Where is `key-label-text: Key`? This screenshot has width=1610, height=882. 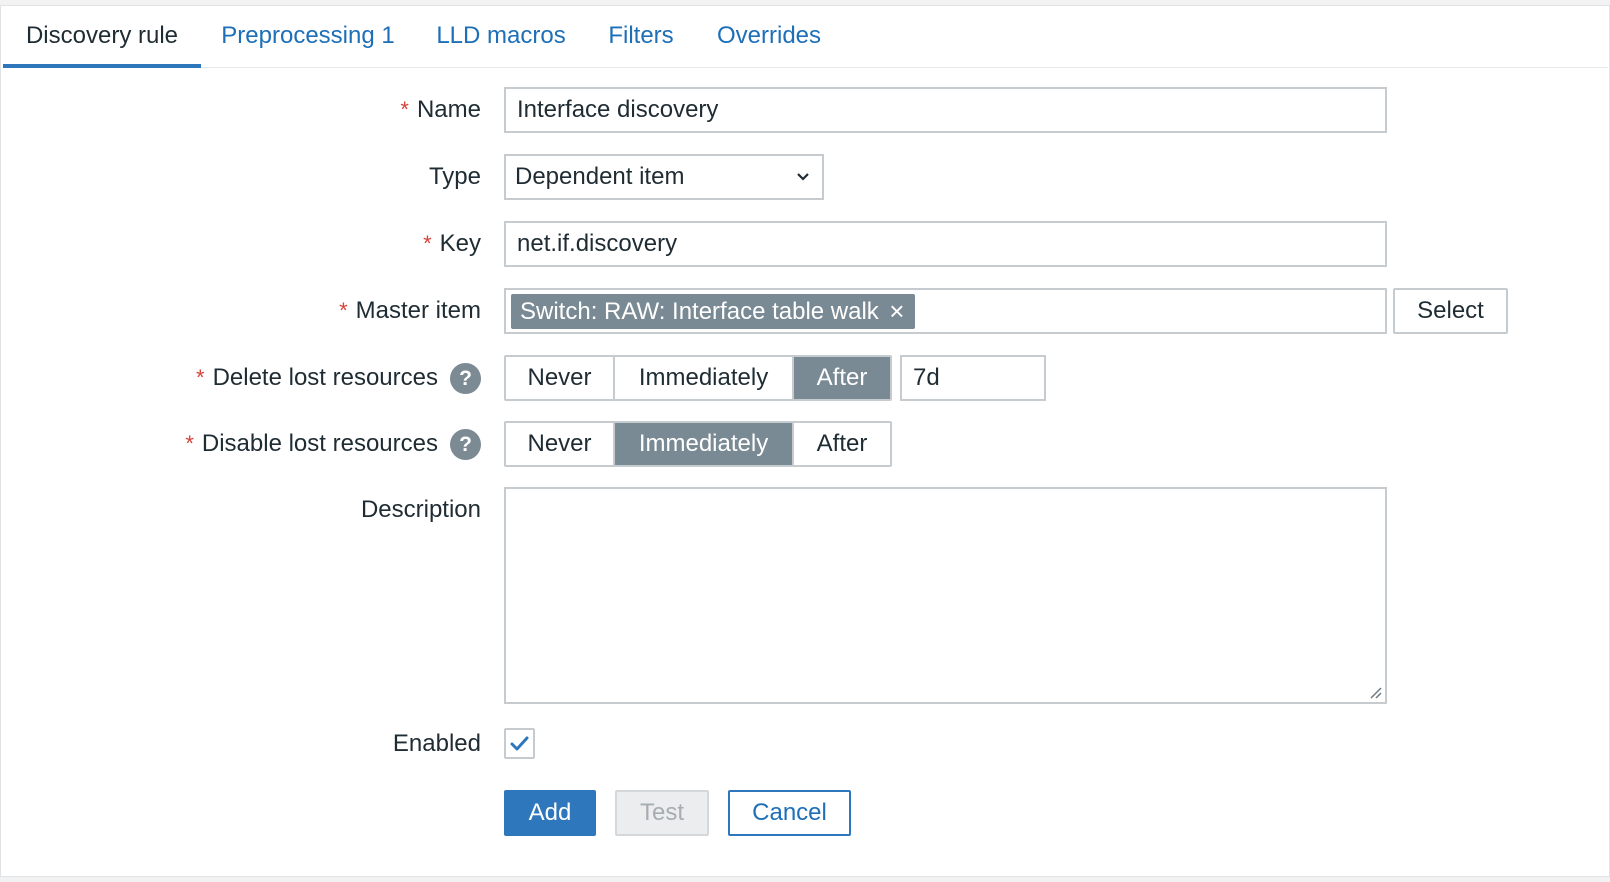 key-label-text: Key is located at coordinates (460, 243).